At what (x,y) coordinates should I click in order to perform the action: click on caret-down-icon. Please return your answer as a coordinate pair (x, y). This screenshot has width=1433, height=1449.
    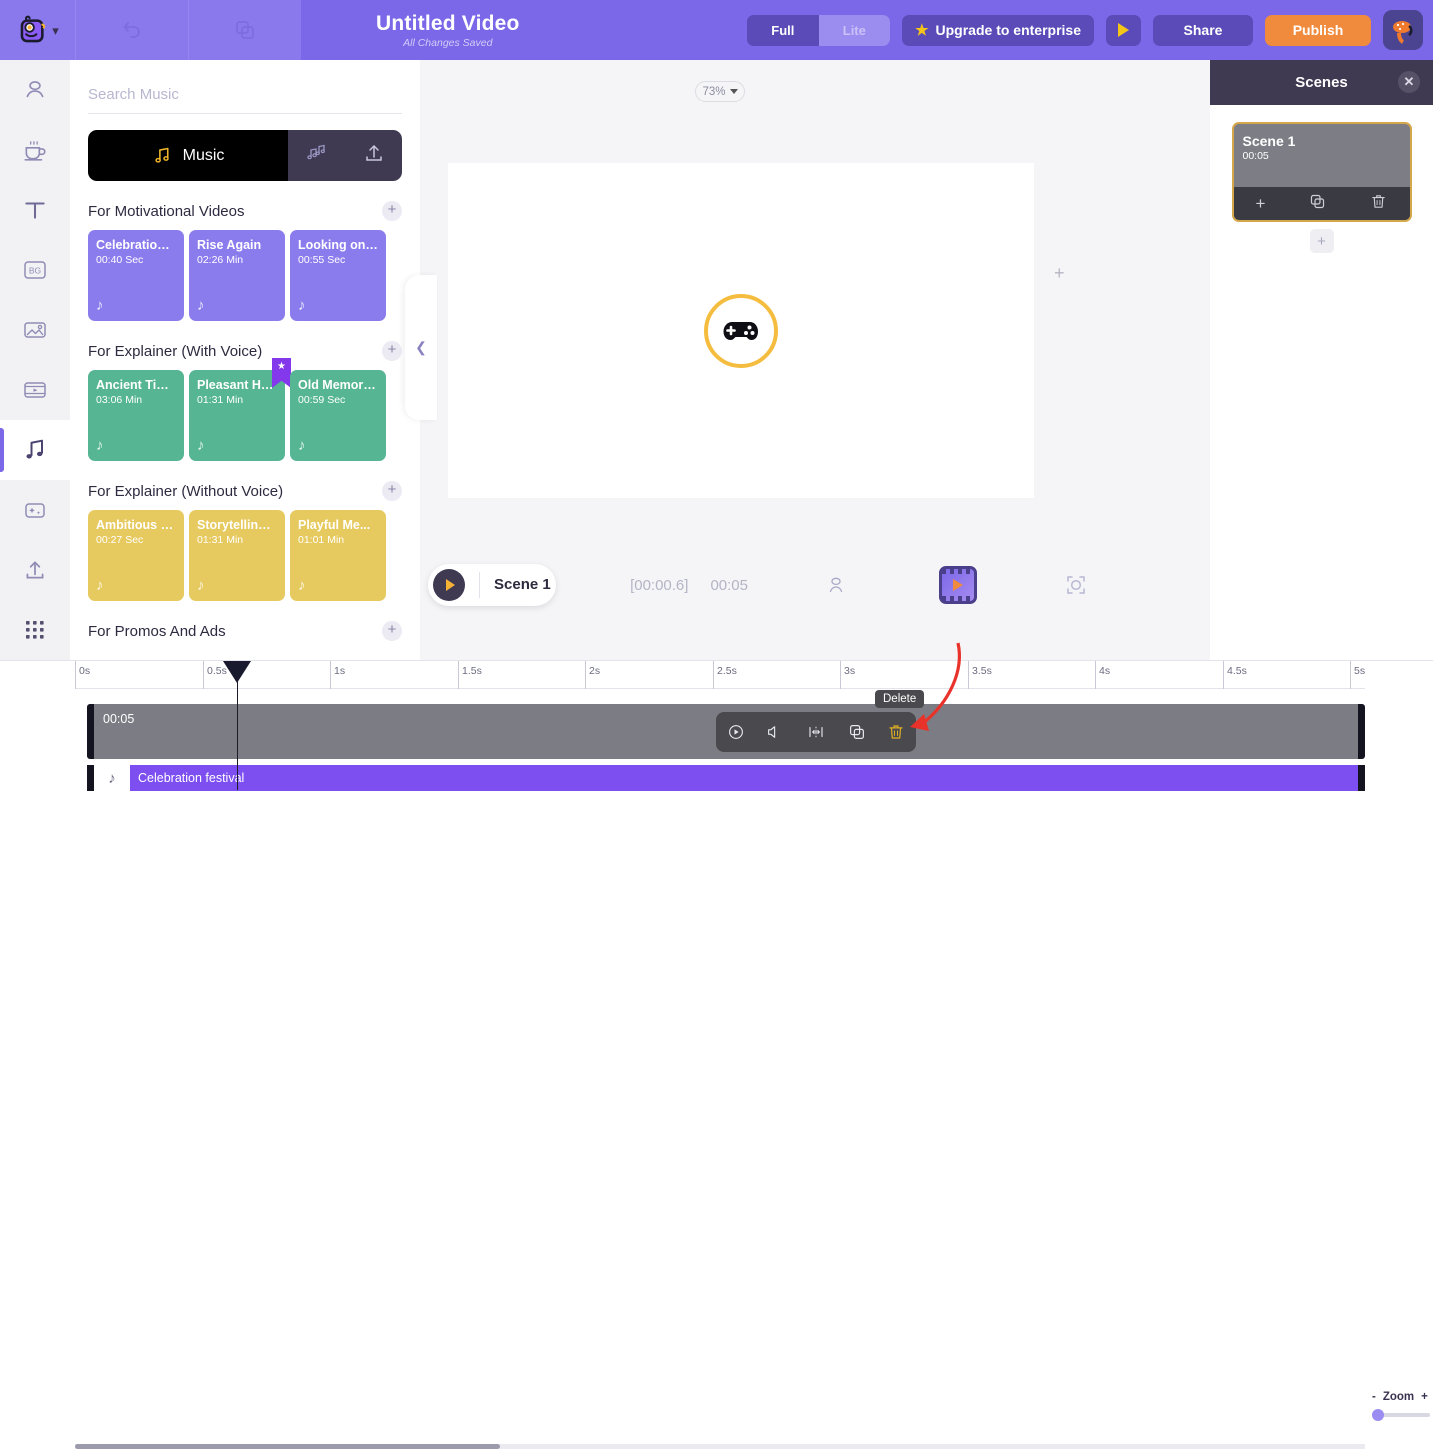
    Looking at the image, I should click on (733, 91).